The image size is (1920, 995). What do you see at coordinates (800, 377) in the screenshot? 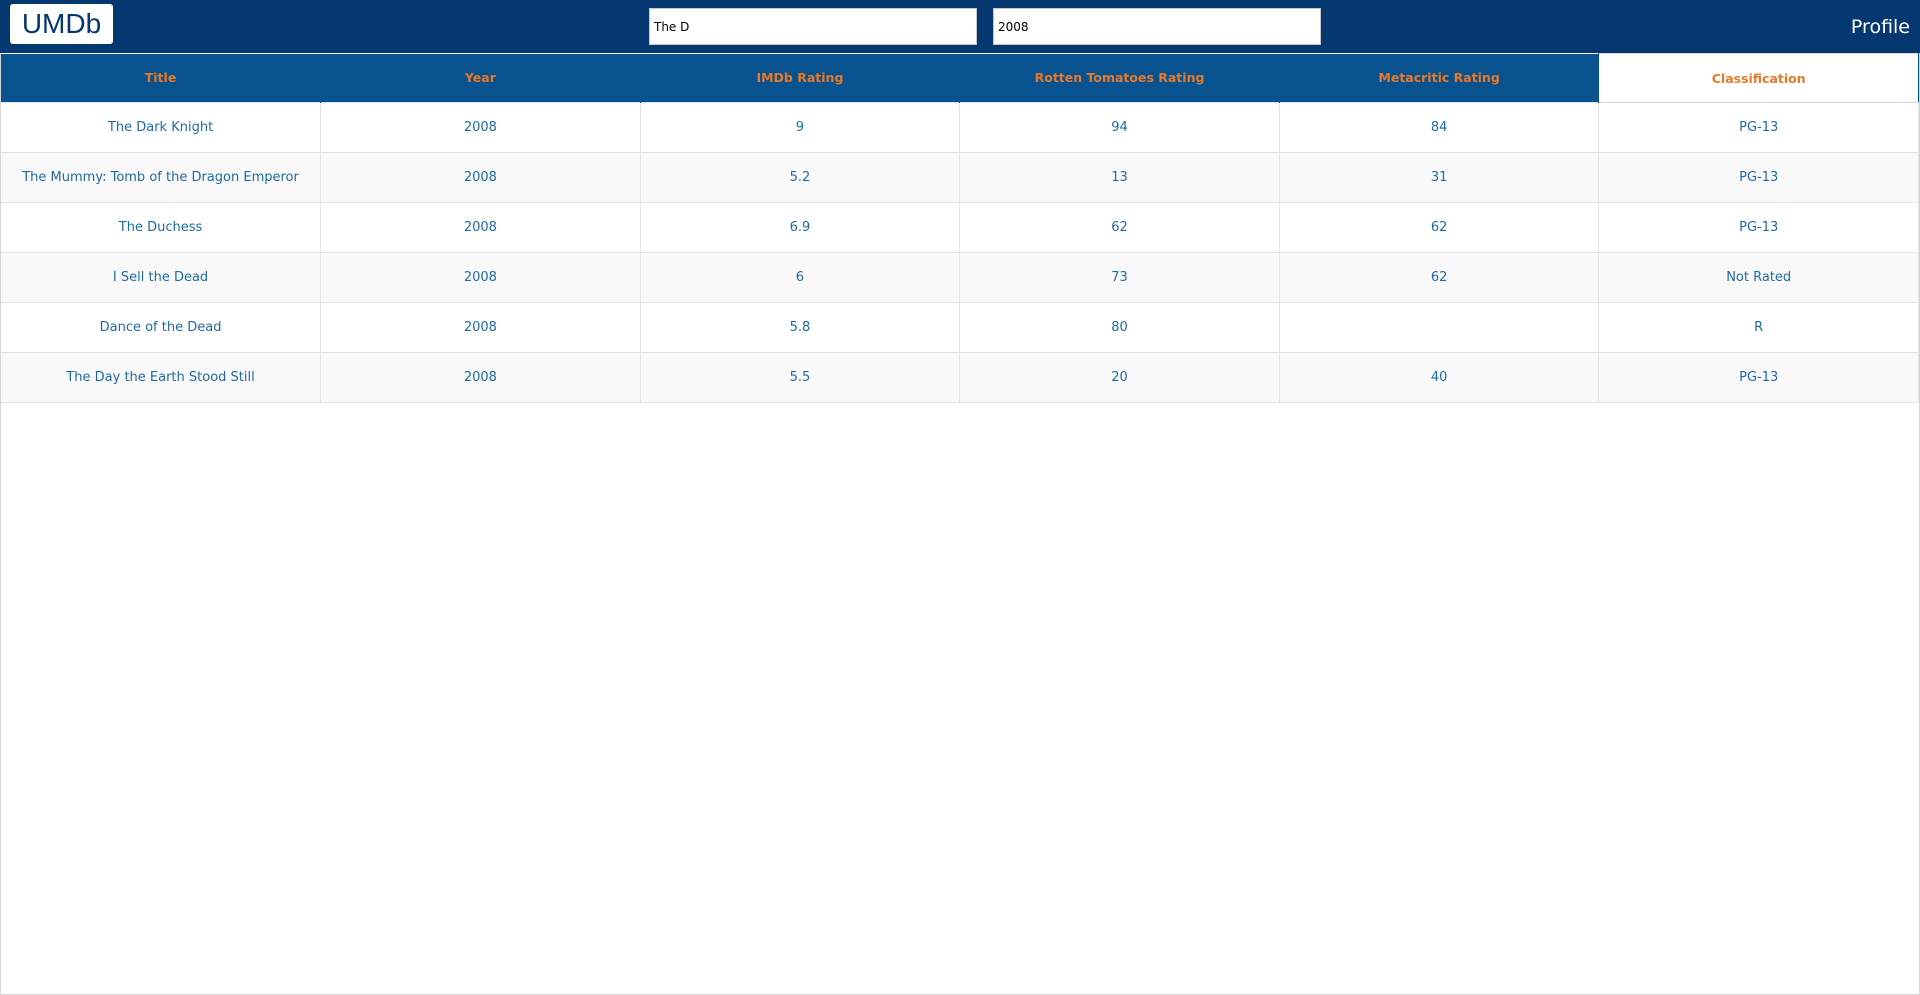
I see `cell-imdb-rating: 5.5` at bounding box center [800, 377].